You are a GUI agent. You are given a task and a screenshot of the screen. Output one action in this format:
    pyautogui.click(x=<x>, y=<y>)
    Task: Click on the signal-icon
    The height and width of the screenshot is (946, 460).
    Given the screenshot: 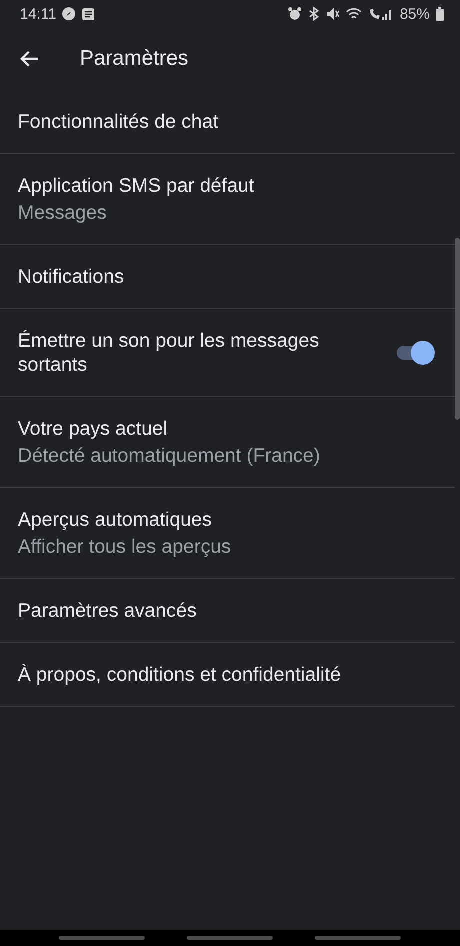 What is the action you would take?
    pyautogui.click(x=381, y=14)
    